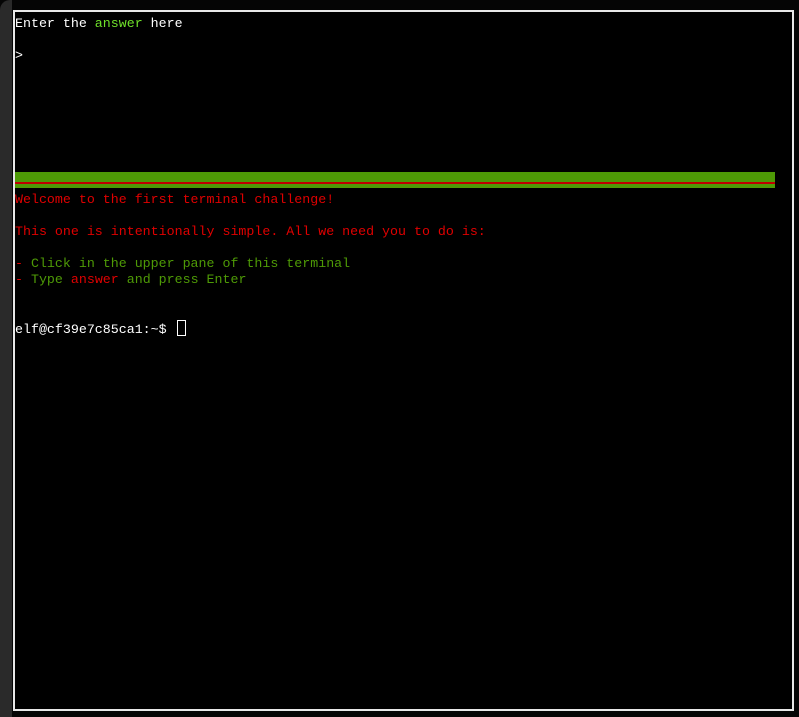 The width and height of the screenshot is (799, 717). Describe the element at coordinates (175, 199) in the screenshot. I see `welcome-message: Welcome to the first terminal challenge!` at that location.